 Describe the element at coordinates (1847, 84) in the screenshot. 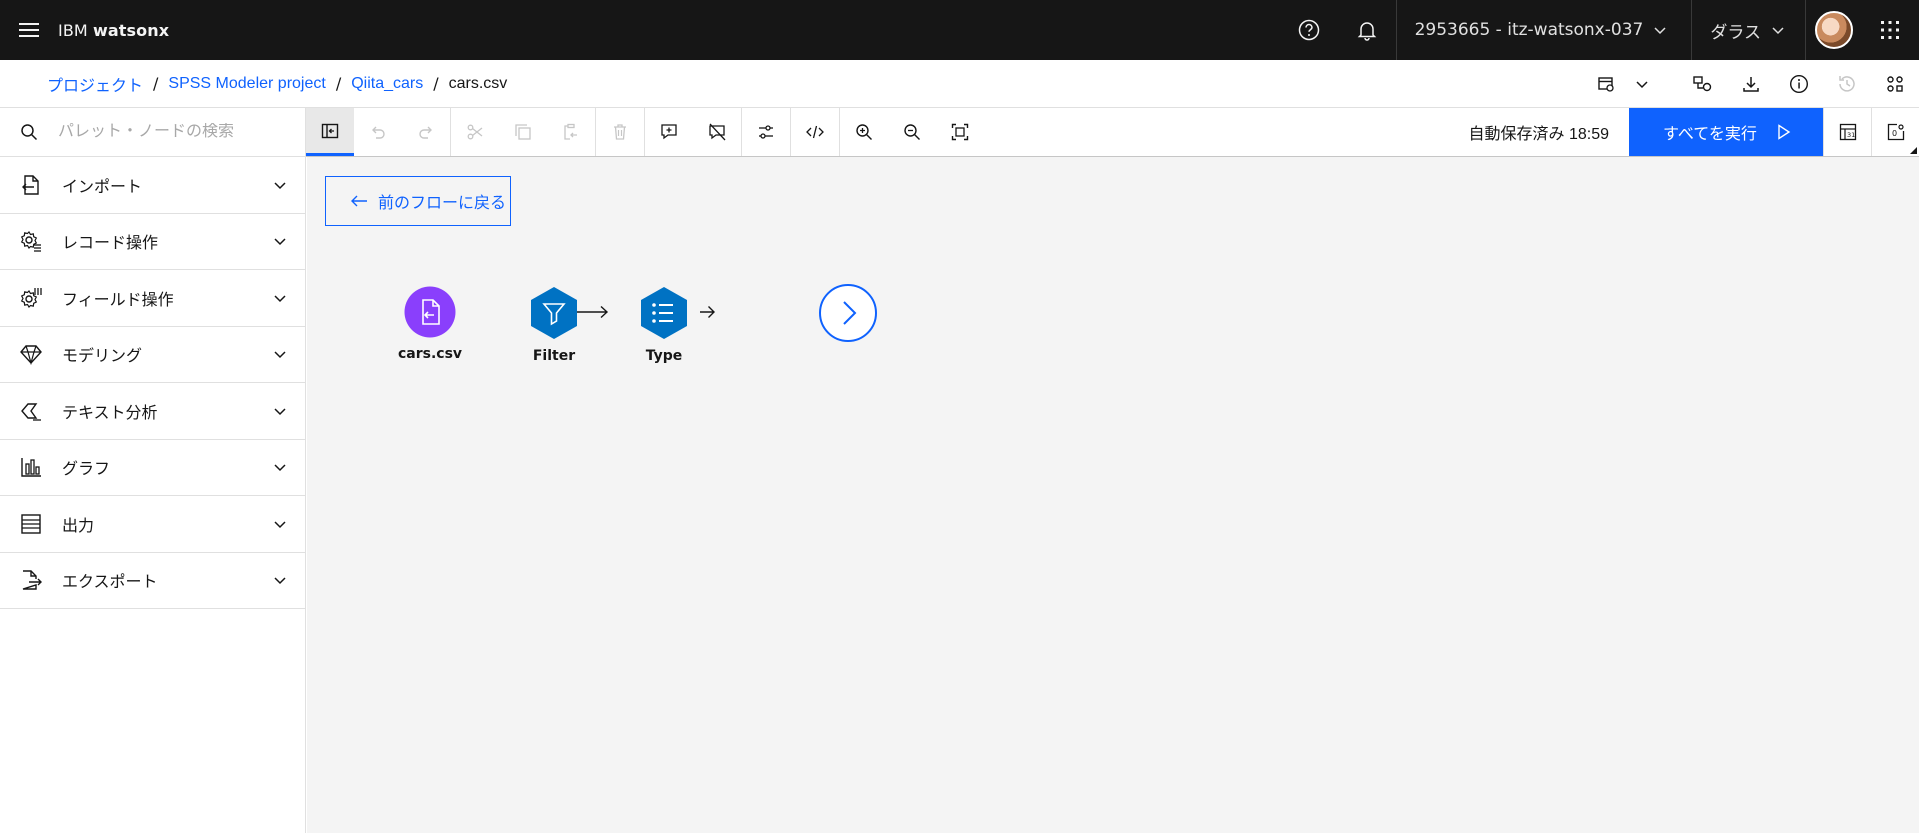

I see `version-history-icon` at that location.